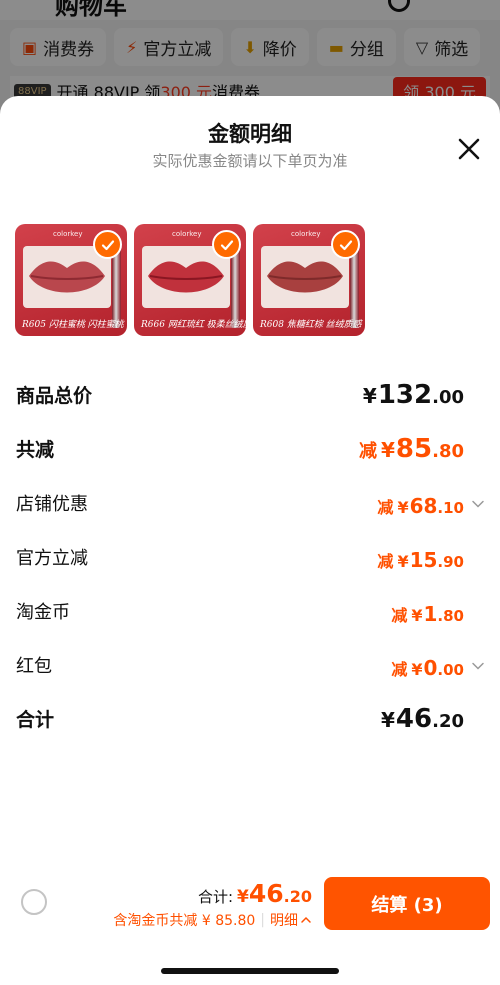 The height and width of the screenshot is (985, 500). Describe the element at coordinates (71, 280) in the screenshot. I see `product-thumbnail: colorkey R605 闪柱蜜桃 闪柱蜜桃` at that location.